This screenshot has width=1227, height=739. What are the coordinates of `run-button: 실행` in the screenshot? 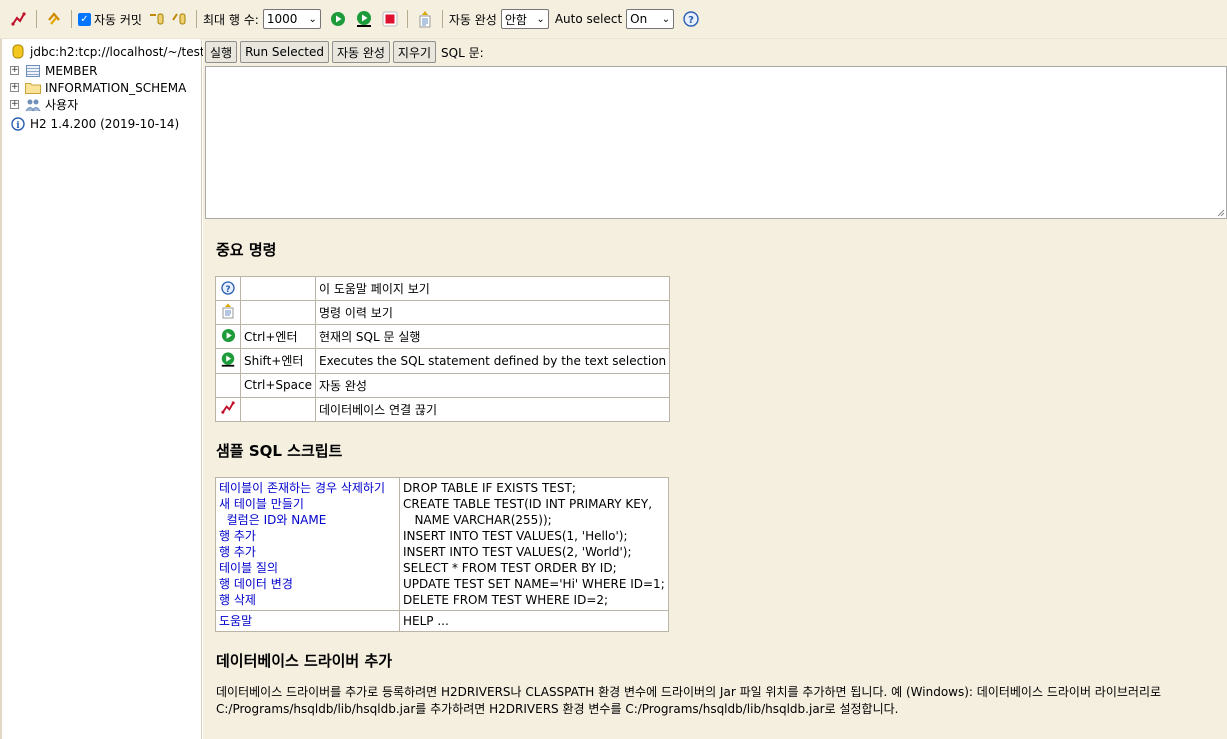 It's located at (221, 52).